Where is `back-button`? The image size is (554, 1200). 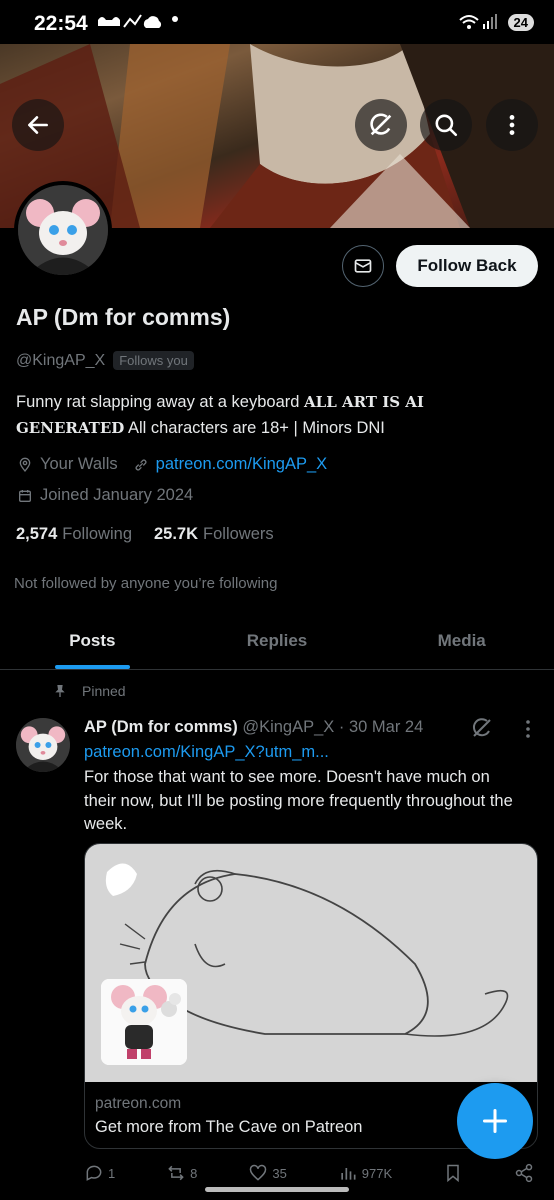
back-button is located at coordinates (38, 125).